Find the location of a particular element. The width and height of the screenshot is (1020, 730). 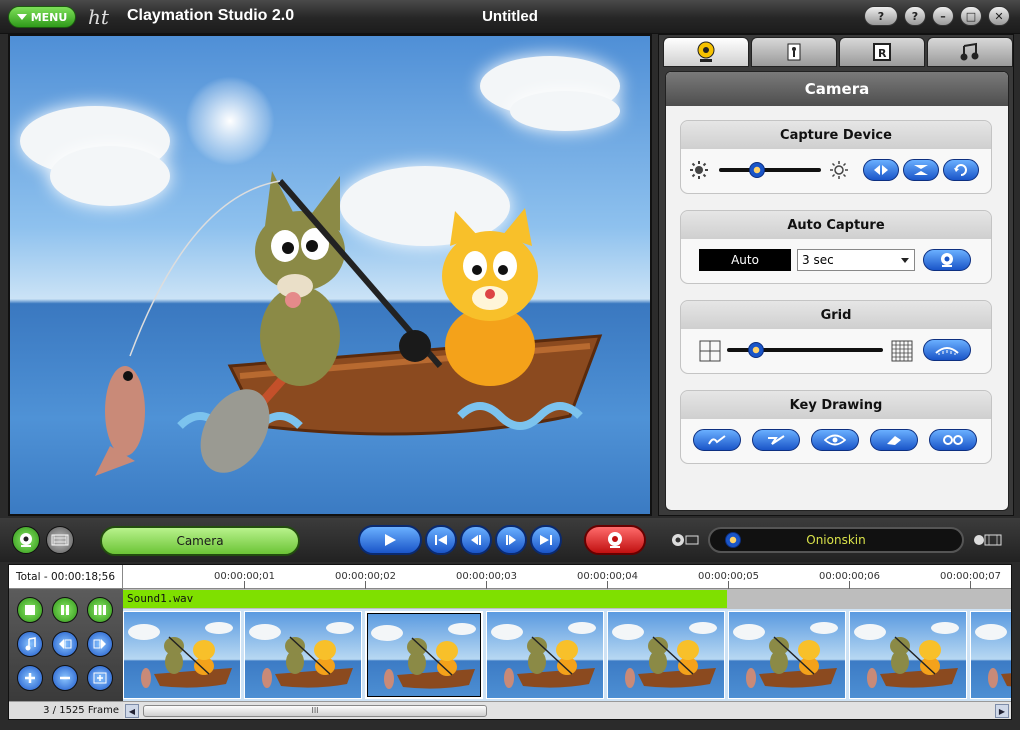

tab-camera is located at coordinates (706, 52).